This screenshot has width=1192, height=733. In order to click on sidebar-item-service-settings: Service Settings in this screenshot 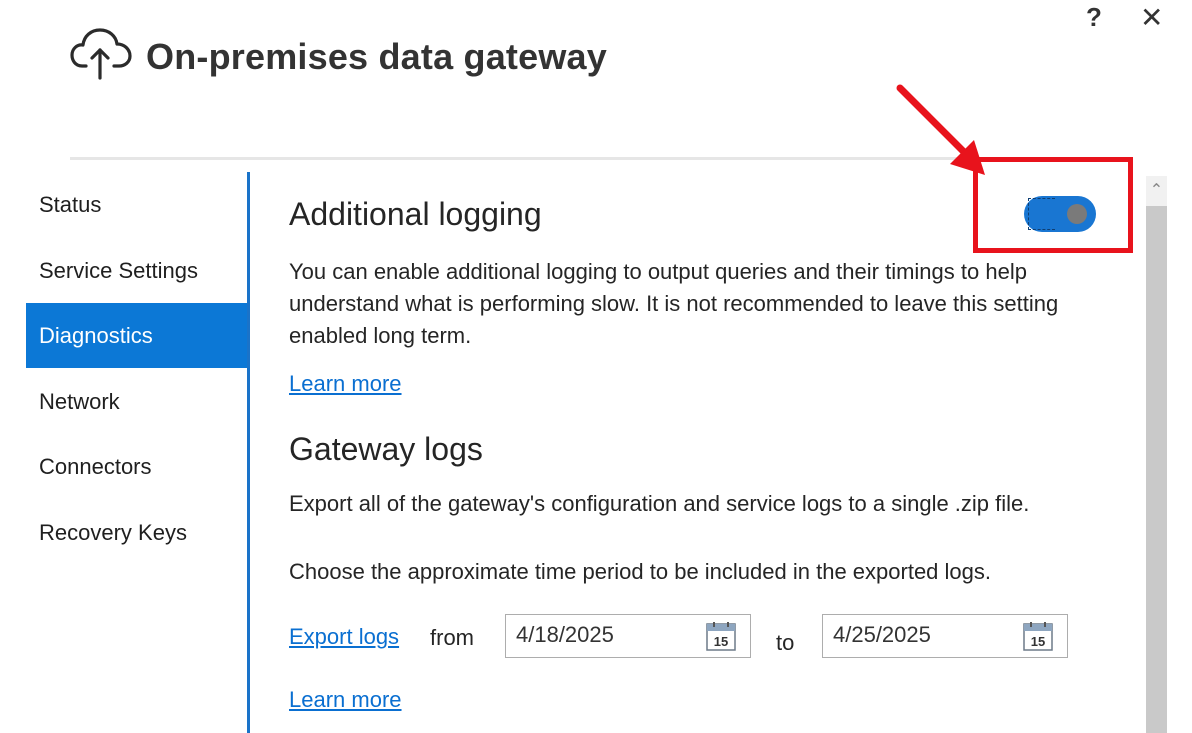, I will do `click(137, 270)`.